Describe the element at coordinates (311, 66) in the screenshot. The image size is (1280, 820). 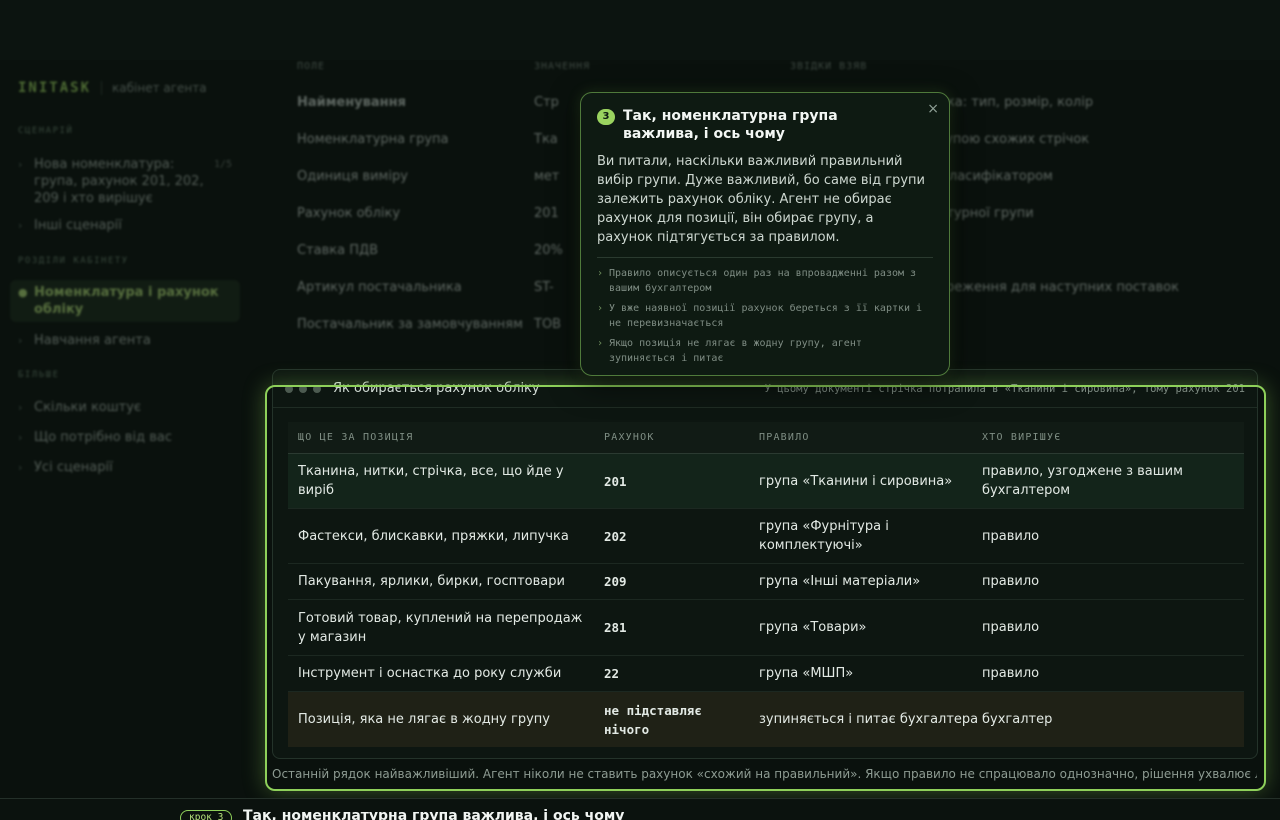
I see `column-header-field: ПОЛЕ` at that location.